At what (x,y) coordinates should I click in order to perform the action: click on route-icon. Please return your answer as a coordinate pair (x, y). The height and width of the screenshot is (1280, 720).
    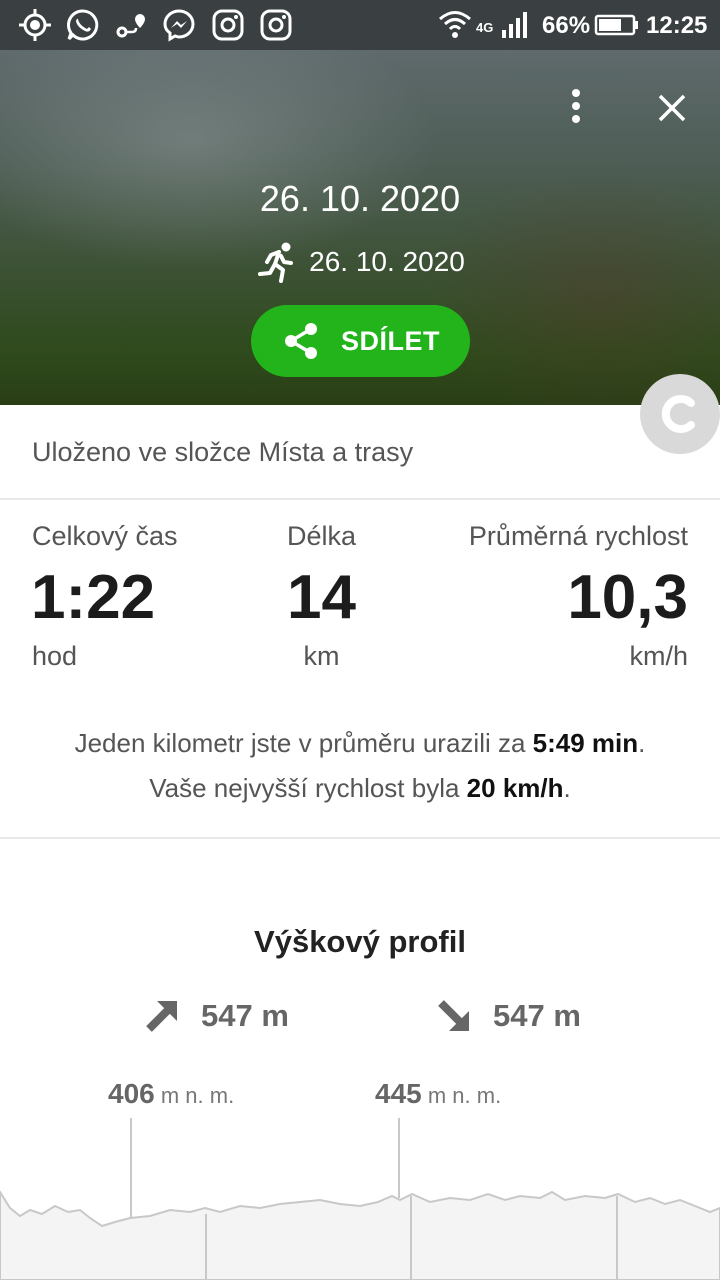
    Looking at the image, I should click on (130, 26).